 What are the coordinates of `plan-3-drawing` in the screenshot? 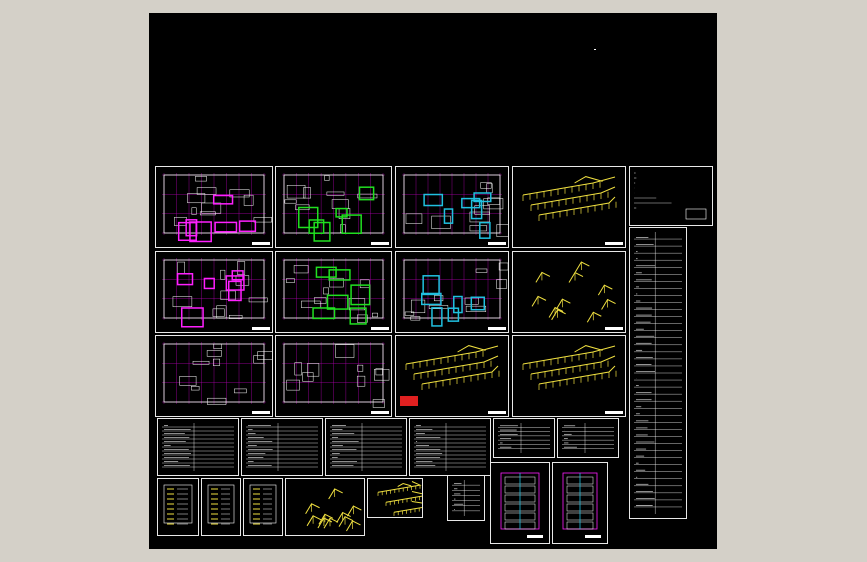 It's located at (455, 206).